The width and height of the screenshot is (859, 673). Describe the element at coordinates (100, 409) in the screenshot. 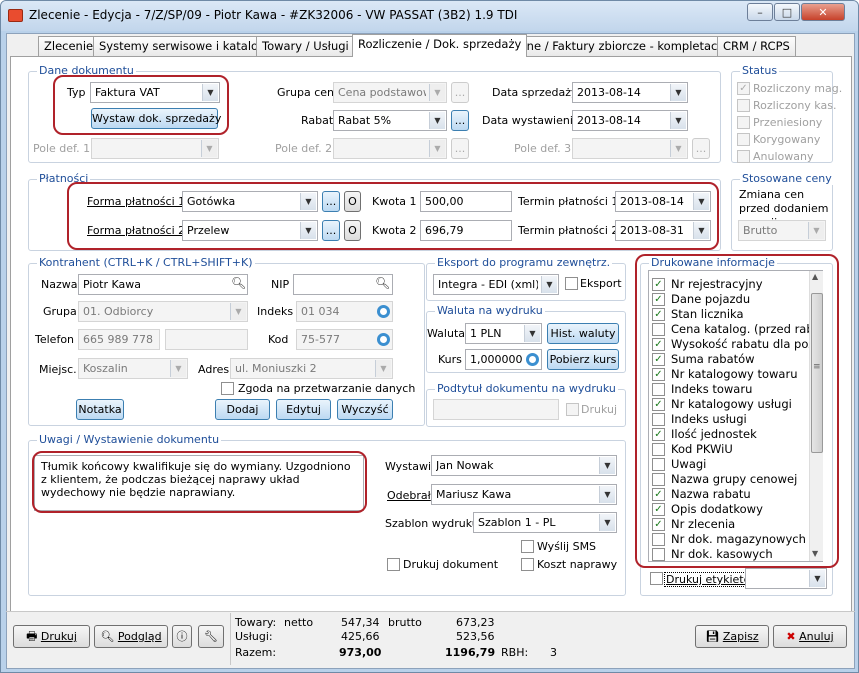

I see `notatka-button: Notatka` at that location.